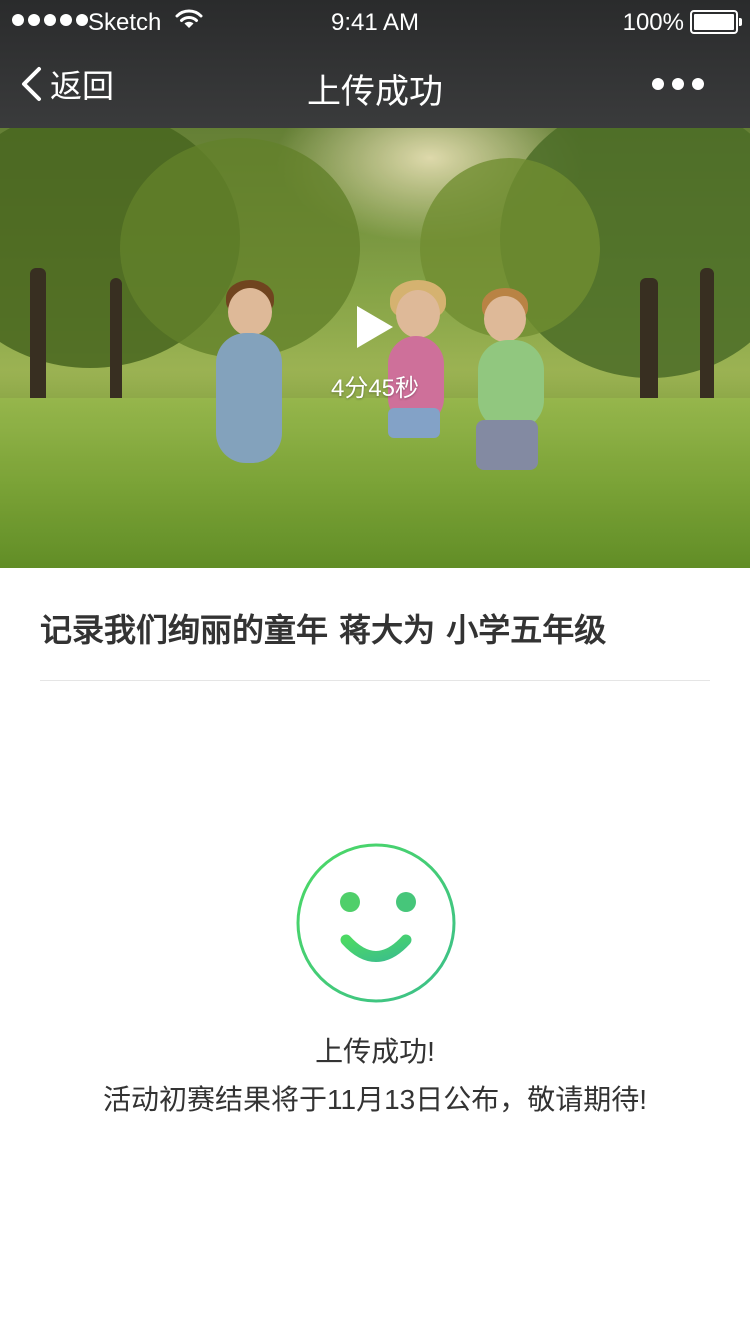 This screenshot has width=750, height=1334. What do you see at coordinates (376, 923) in the screenshot?
I see `smiley-icon` at bounding box center [376, 923].